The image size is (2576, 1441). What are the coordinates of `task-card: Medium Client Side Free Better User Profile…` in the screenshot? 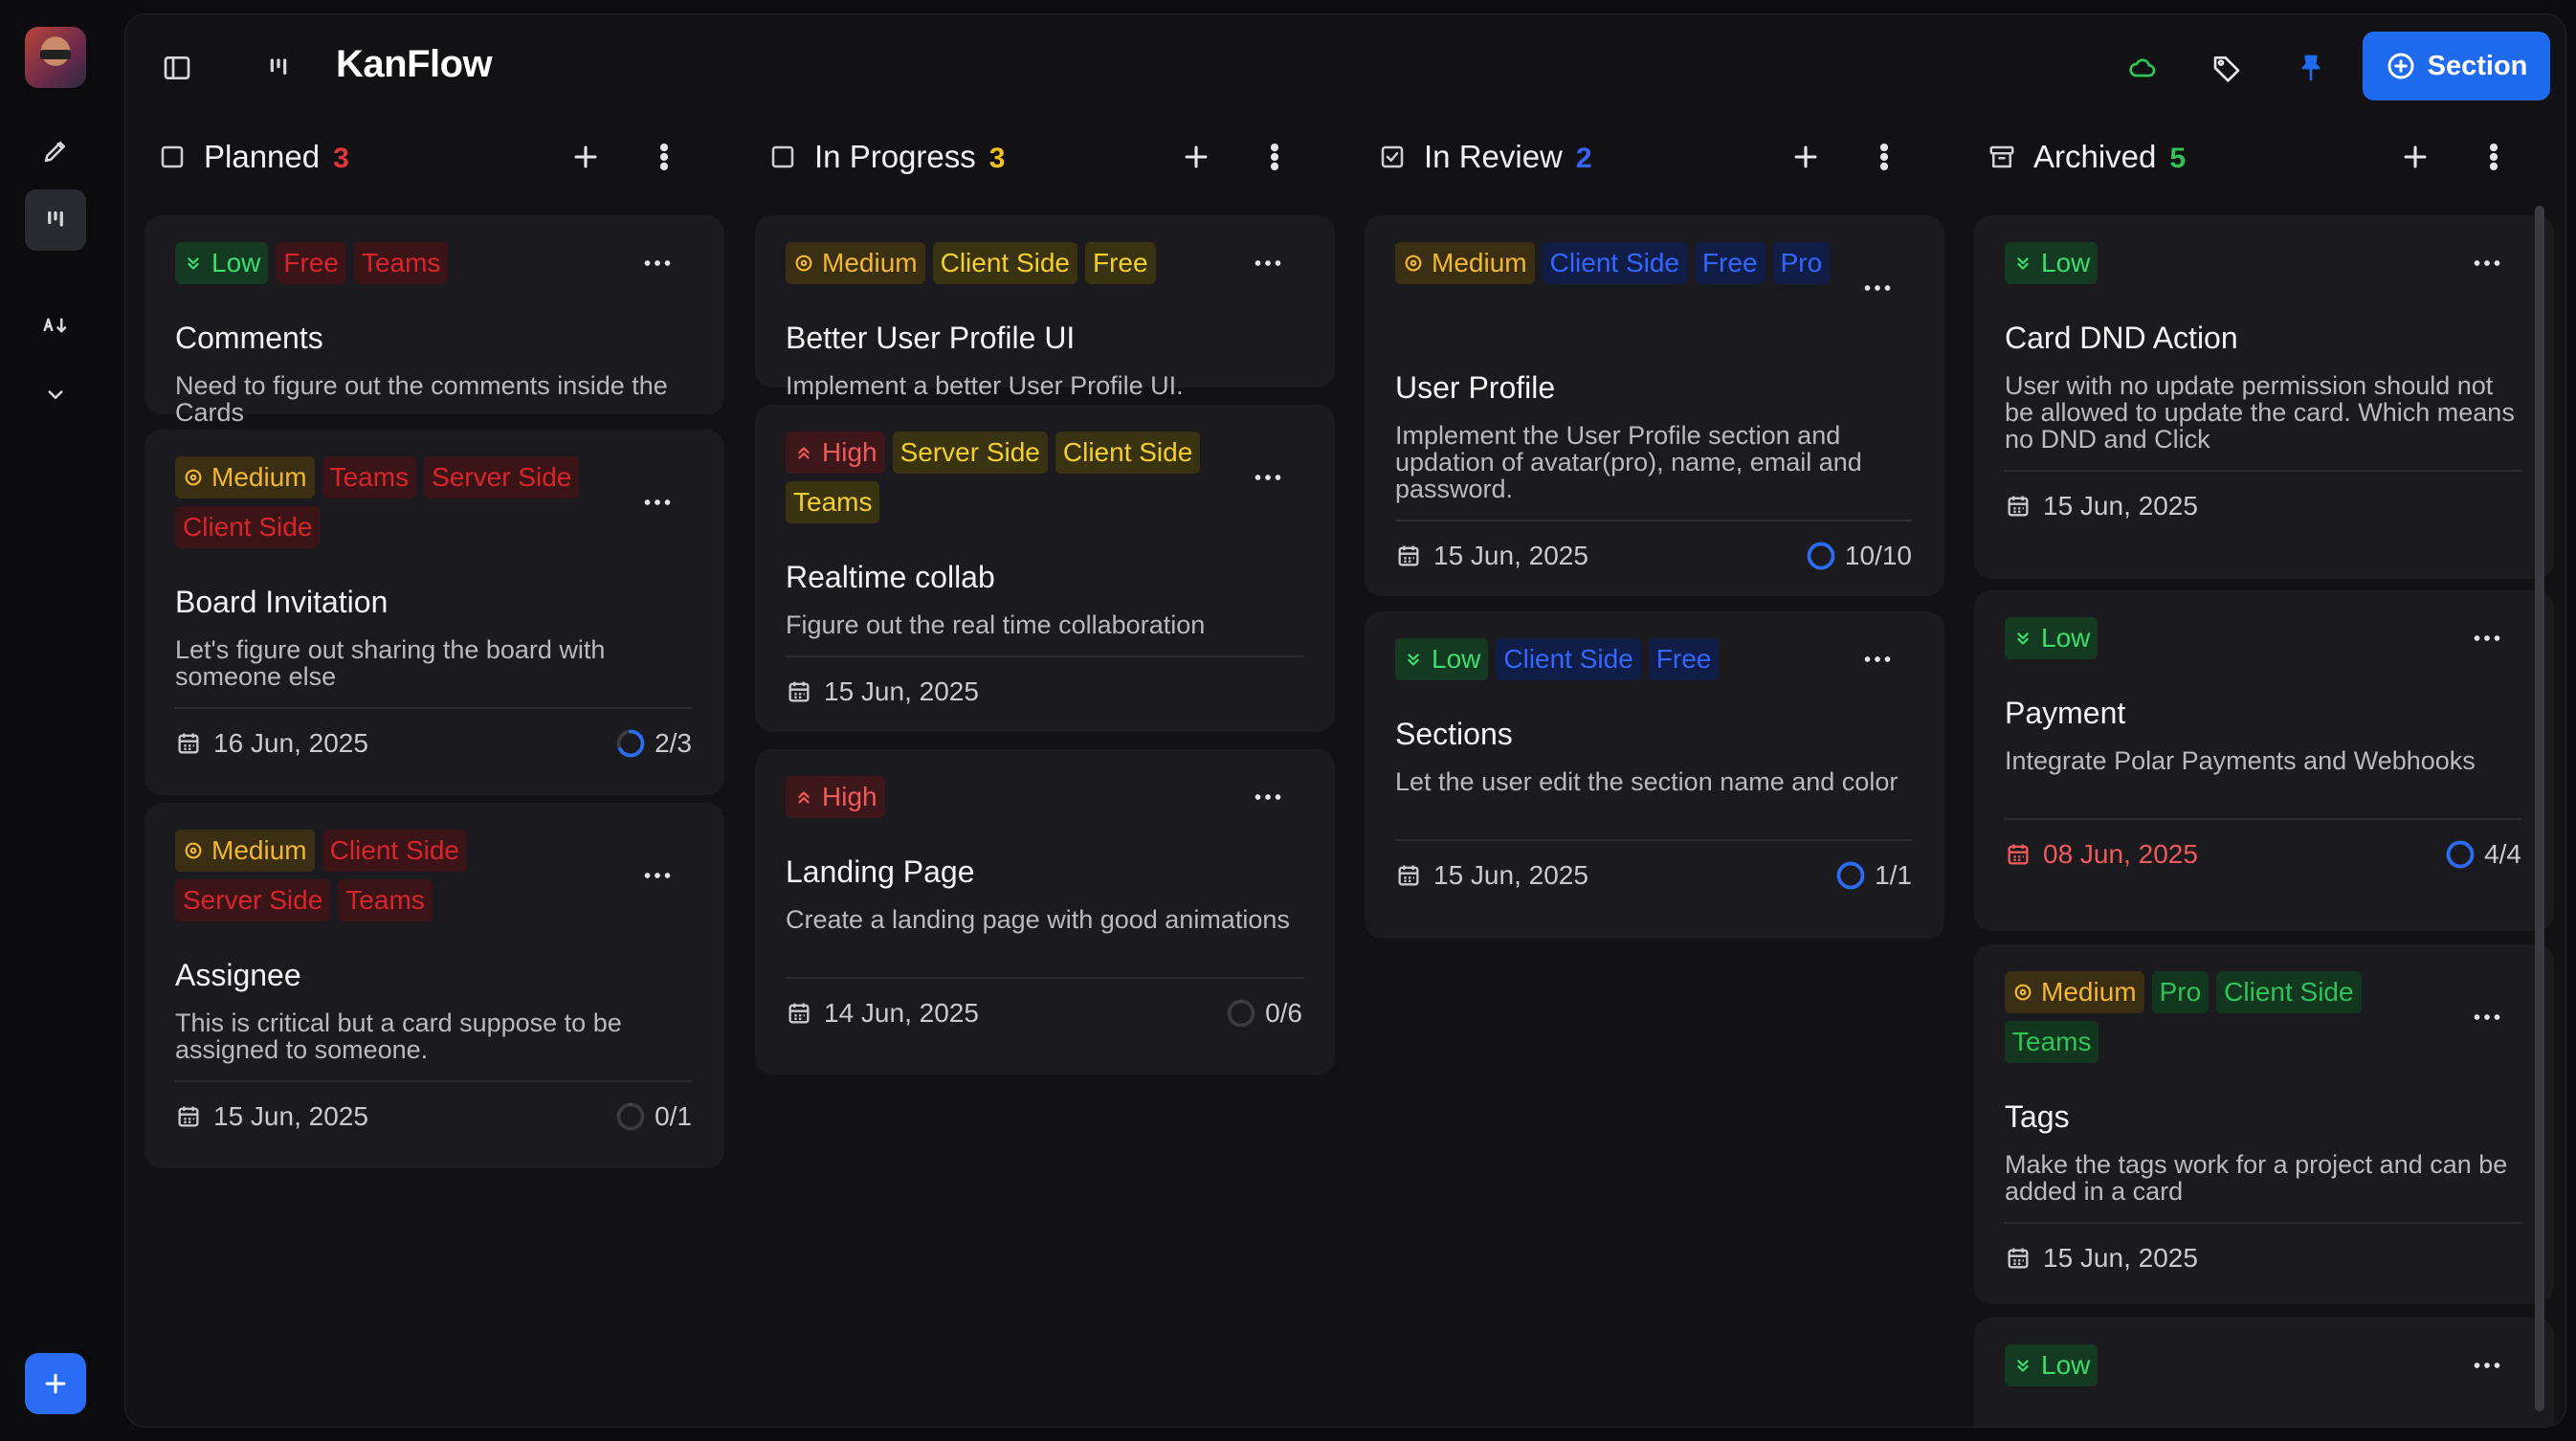 It's located at (1045, 341).